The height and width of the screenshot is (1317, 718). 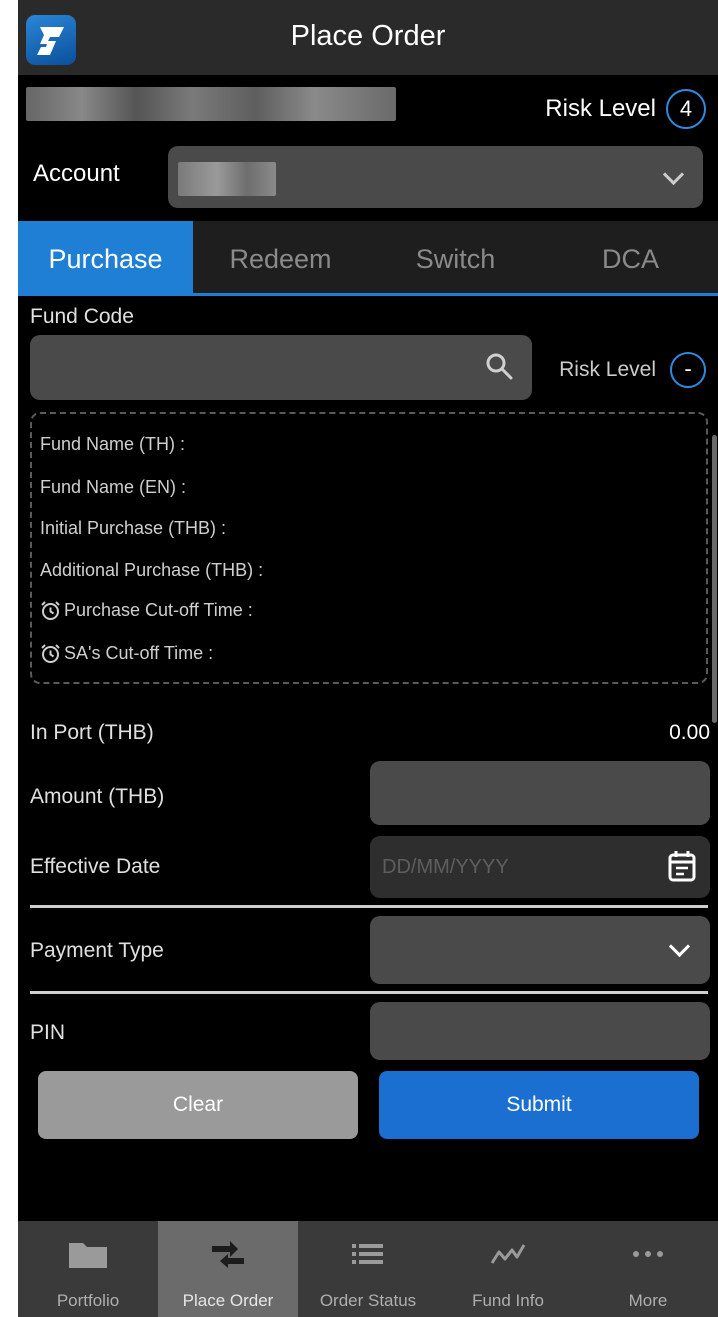 I want to click on masked-account-name, so click(x=211, y=104).